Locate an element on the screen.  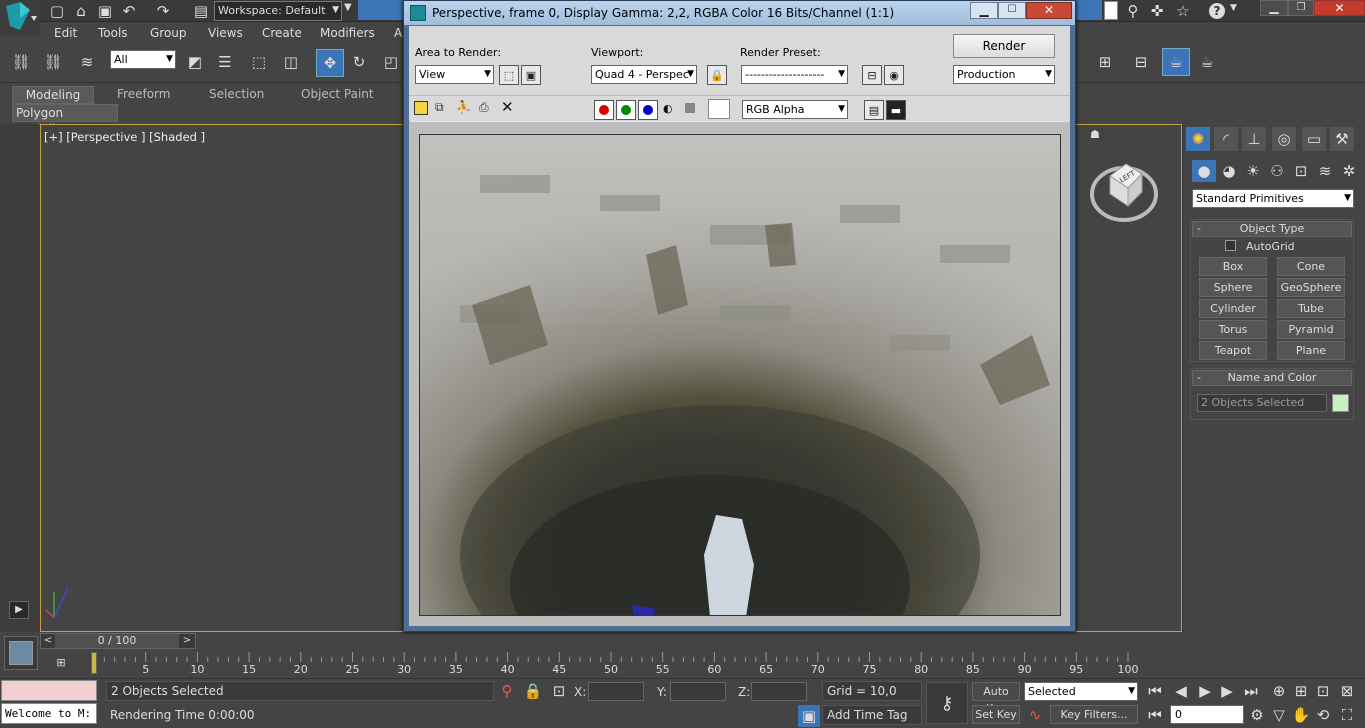
zoom-icon: ⊕ is located at coordinates (1279, 691).